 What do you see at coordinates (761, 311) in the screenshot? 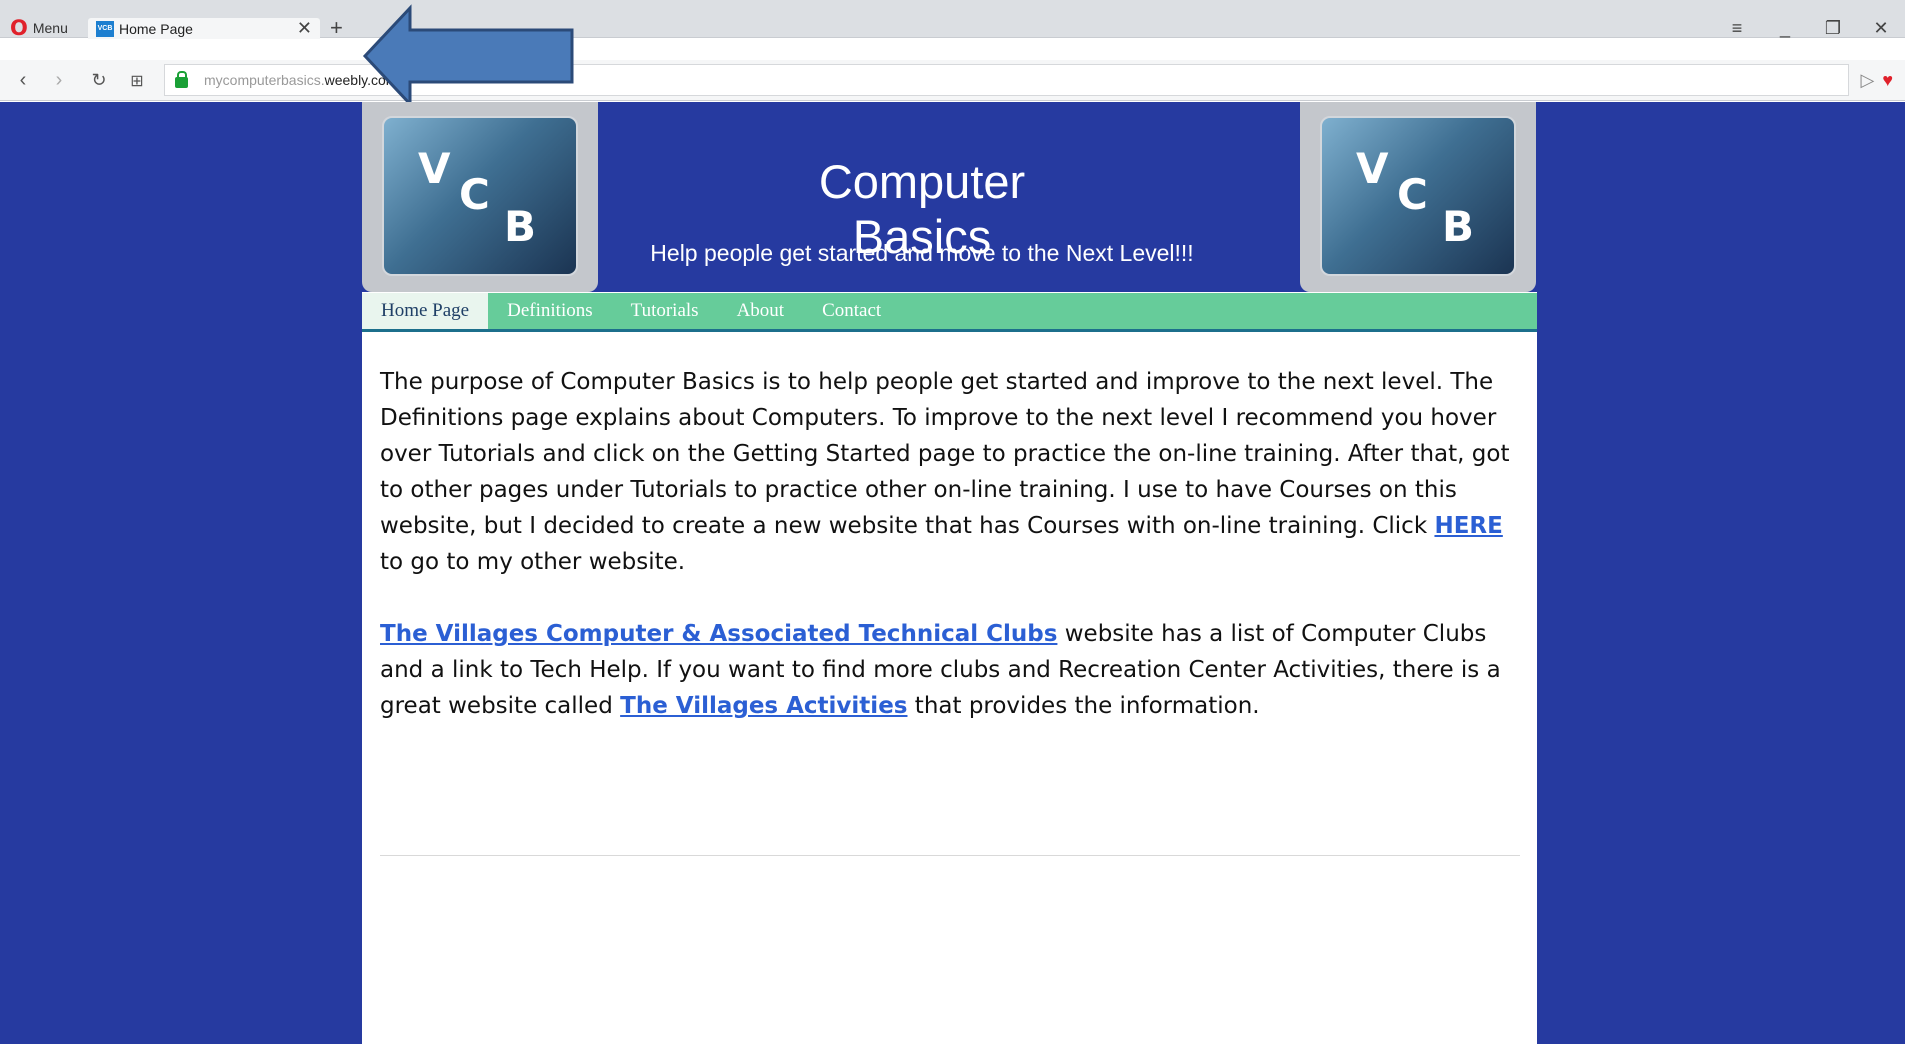
I see `nav-about: About` at bounding box center [761, 311].